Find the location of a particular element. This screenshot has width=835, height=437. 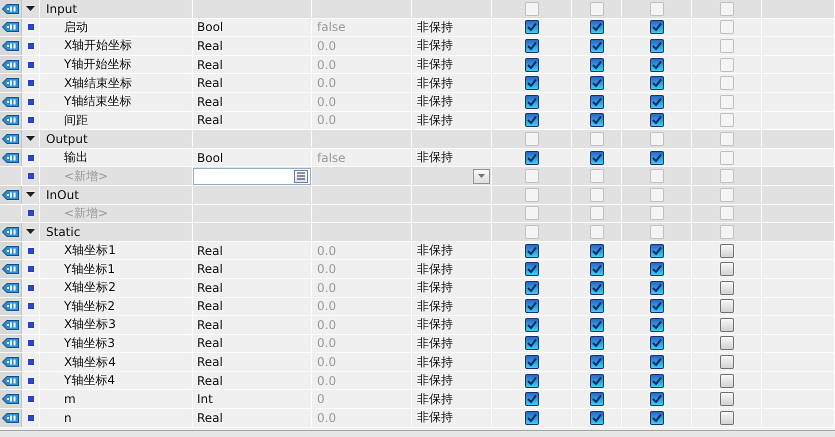

bullet-icon is located at coordinates (31, 417).